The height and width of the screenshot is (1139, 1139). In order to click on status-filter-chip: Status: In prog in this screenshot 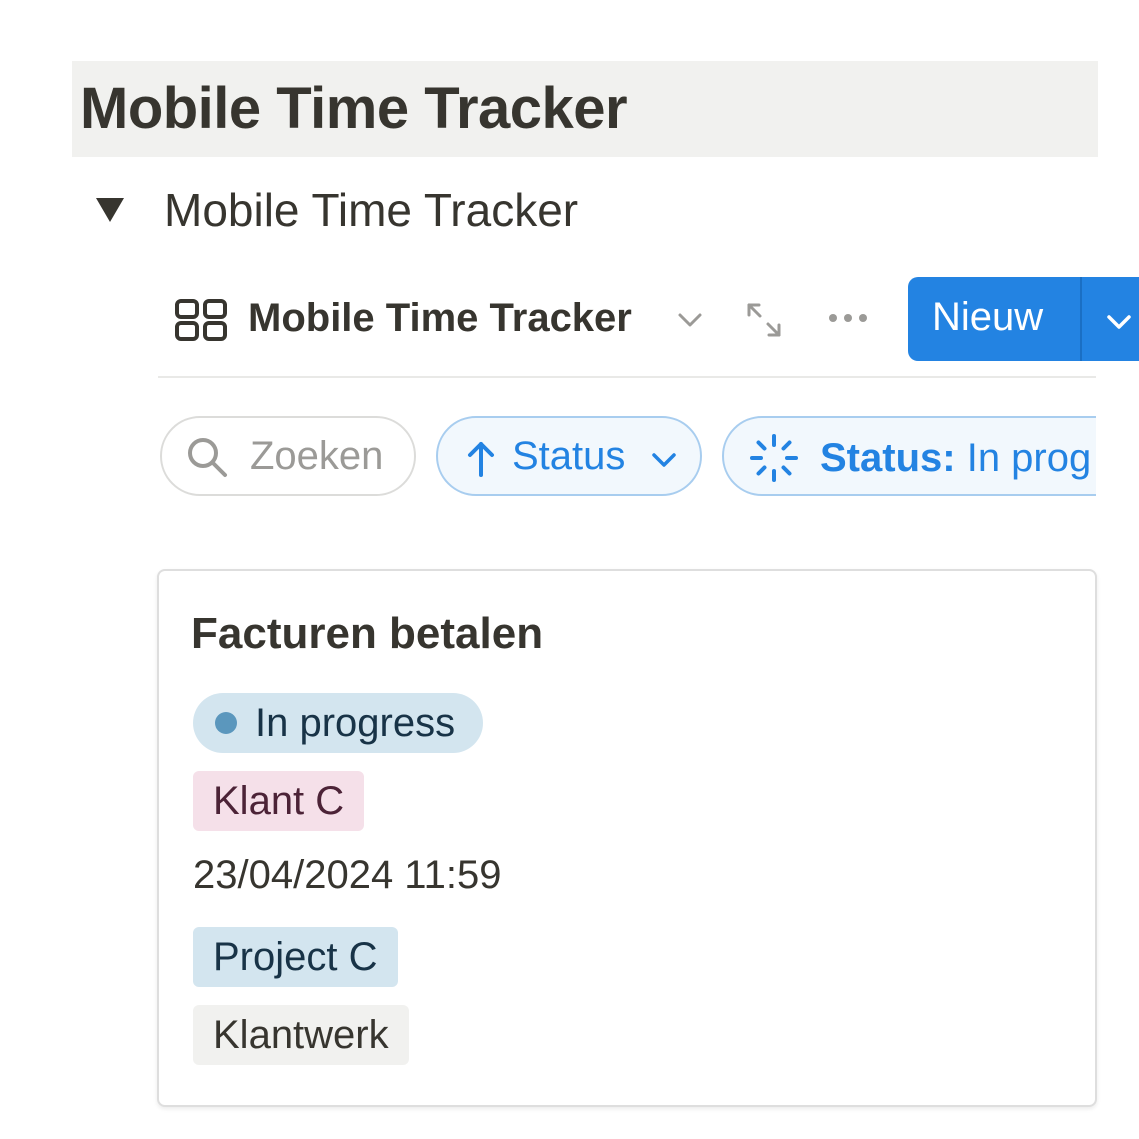, I will do `click(909, 456)`.